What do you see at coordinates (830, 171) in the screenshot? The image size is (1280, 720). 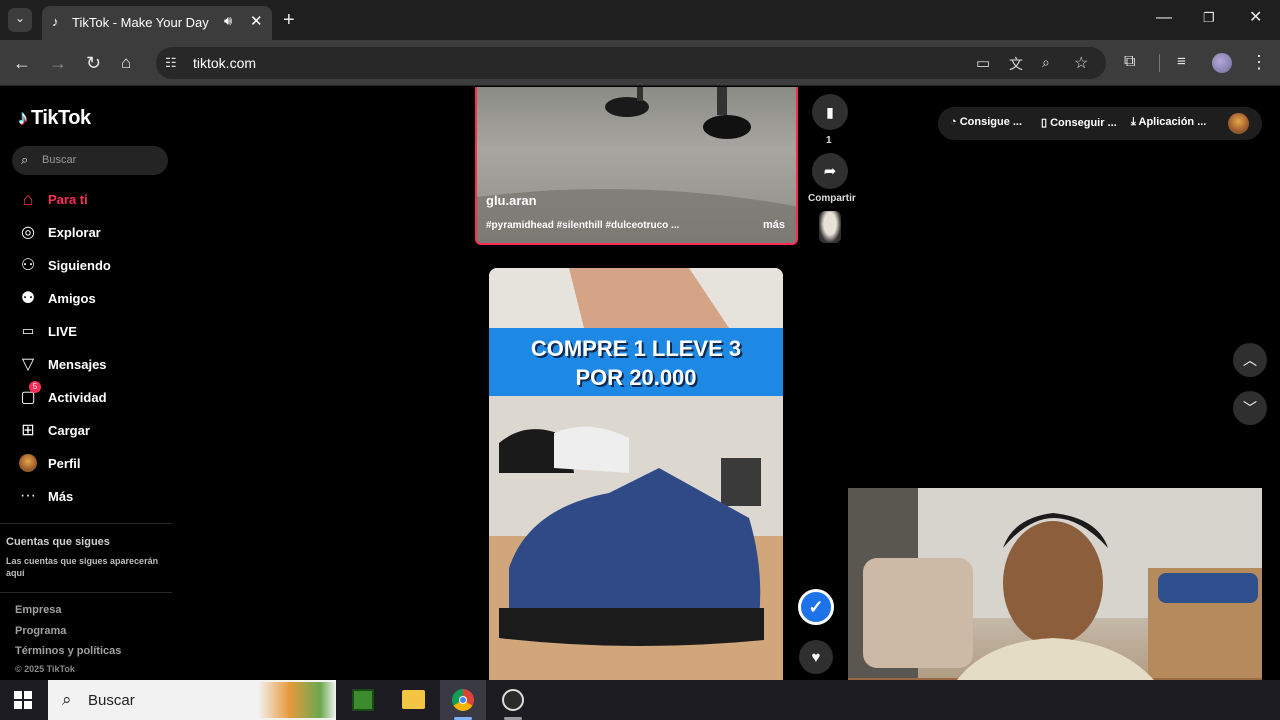 I see `share-button: ➦` at bounding box center [830, 171].